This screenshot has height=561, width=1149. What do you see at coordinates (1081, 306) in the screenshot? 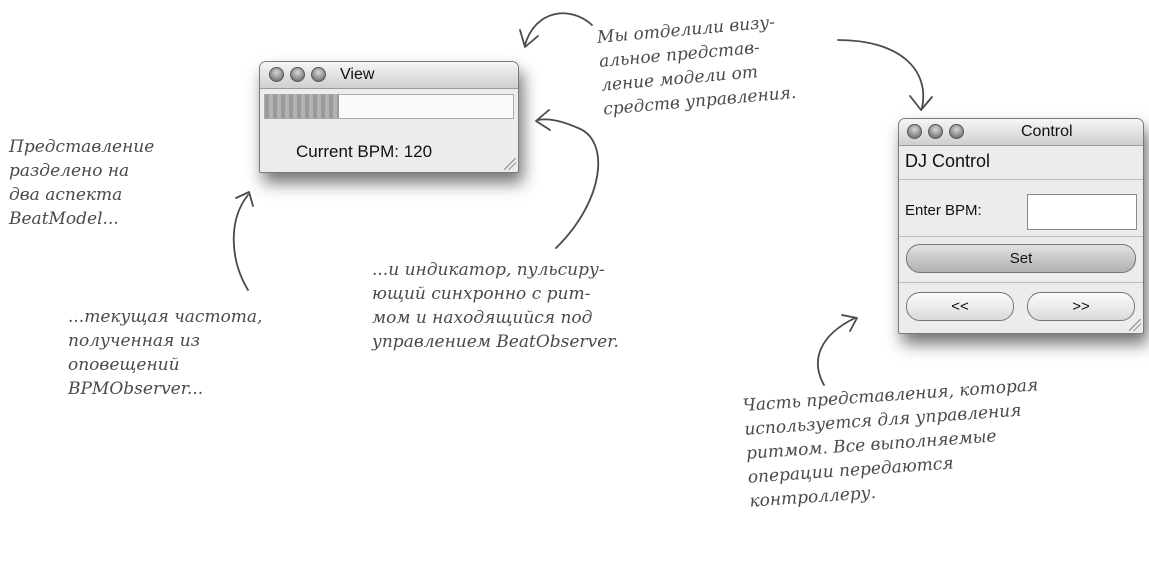
I see `increase-bpm-button: >>` at bounding box center [1081, 306].